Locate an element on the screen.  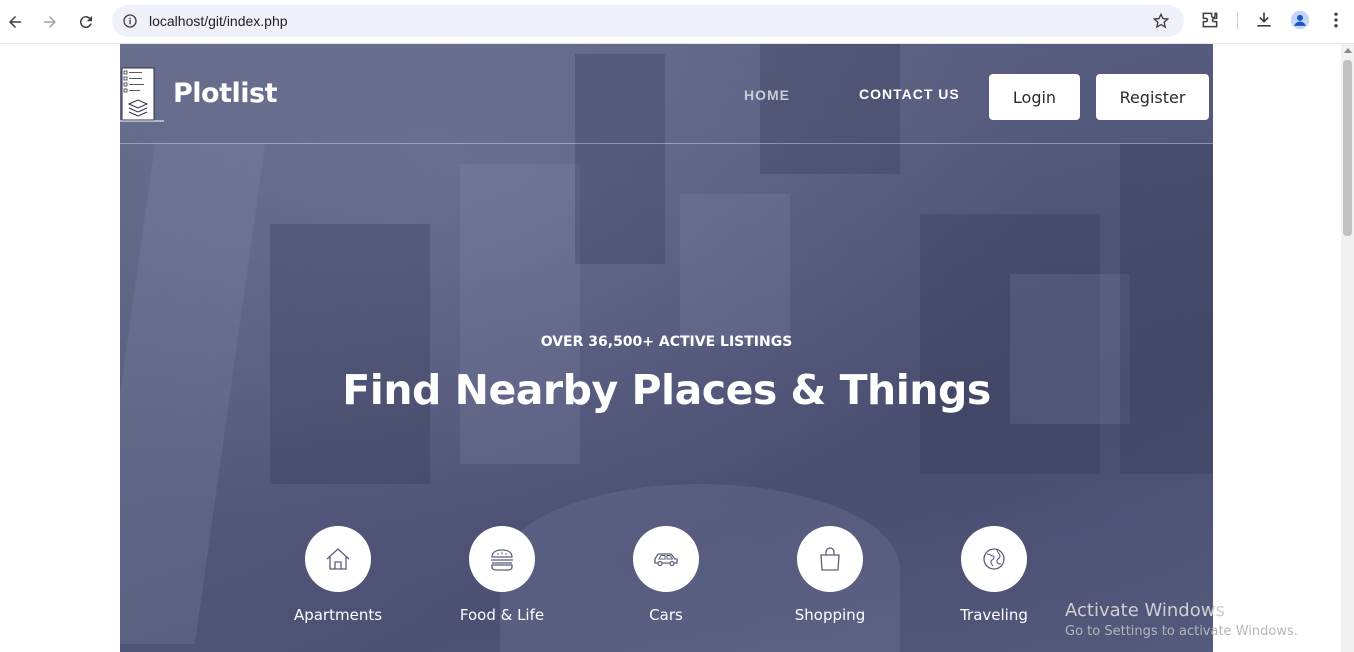
watermark-title: Activate Windows is located at coordinates (1145, 610).